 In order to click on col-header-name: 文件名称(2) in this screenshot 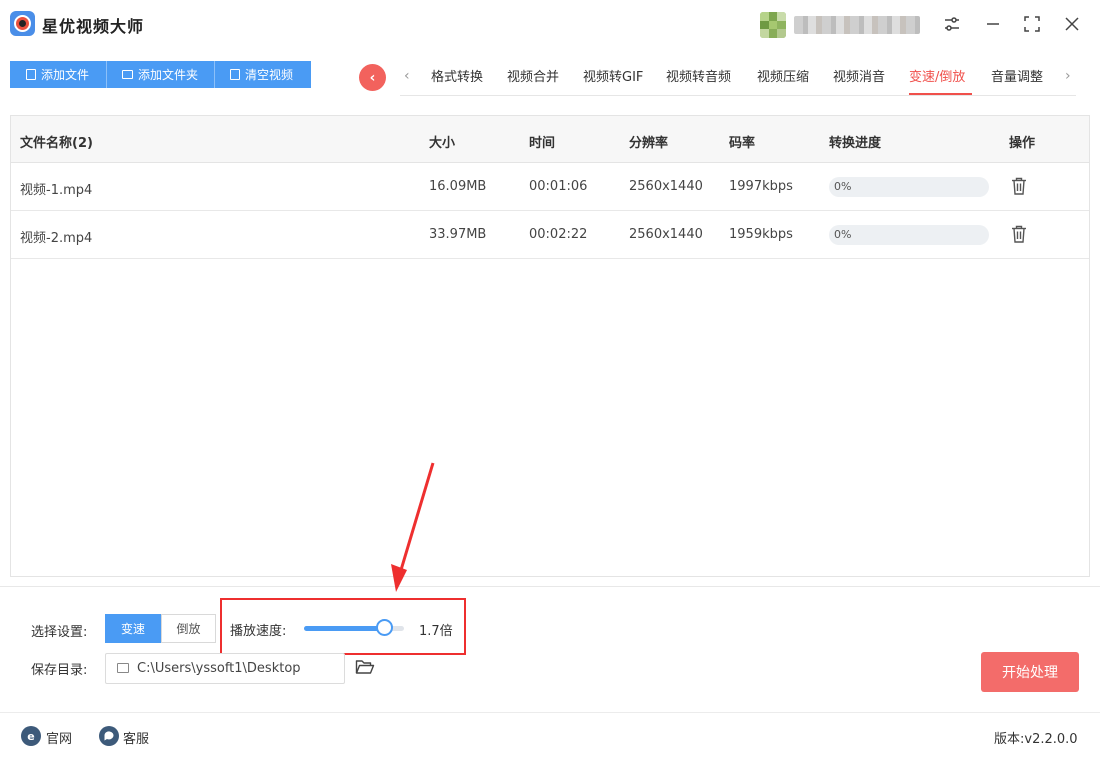, I will do `click(56, 143)`.